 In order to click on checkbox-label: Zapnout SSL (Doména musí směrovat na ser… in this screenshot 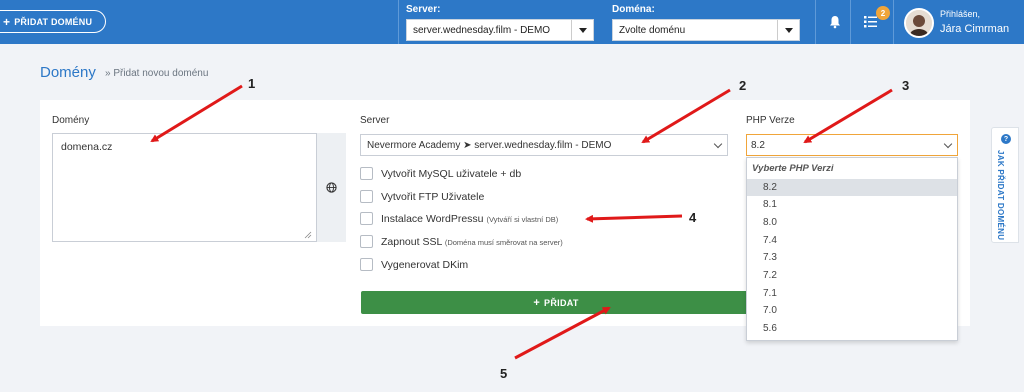, I will do `click(472, 242)`.